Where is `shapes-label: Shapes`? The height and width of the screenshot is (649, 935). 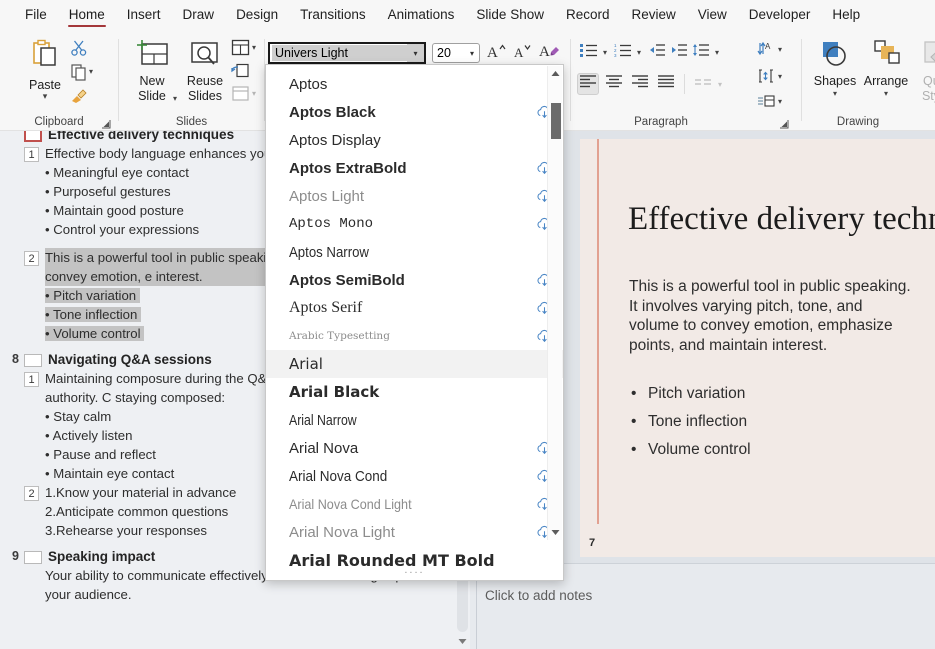 shapes-label: Shapes is located at coordinates (835, 81).